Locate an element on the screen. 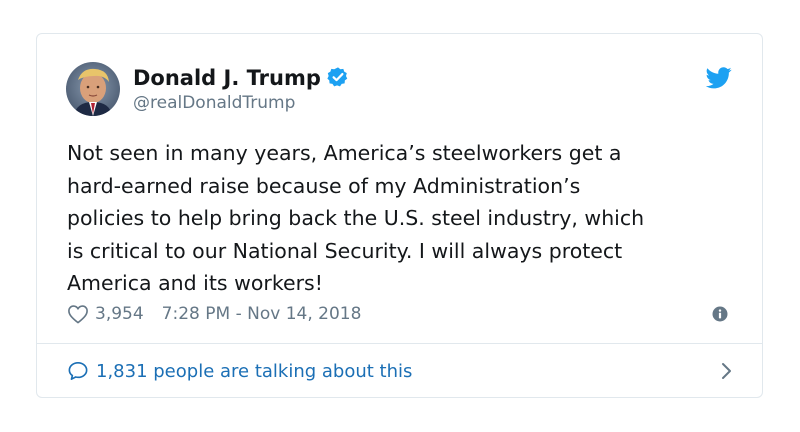  like-count: 3,954 is located at coordinates (119, 314).